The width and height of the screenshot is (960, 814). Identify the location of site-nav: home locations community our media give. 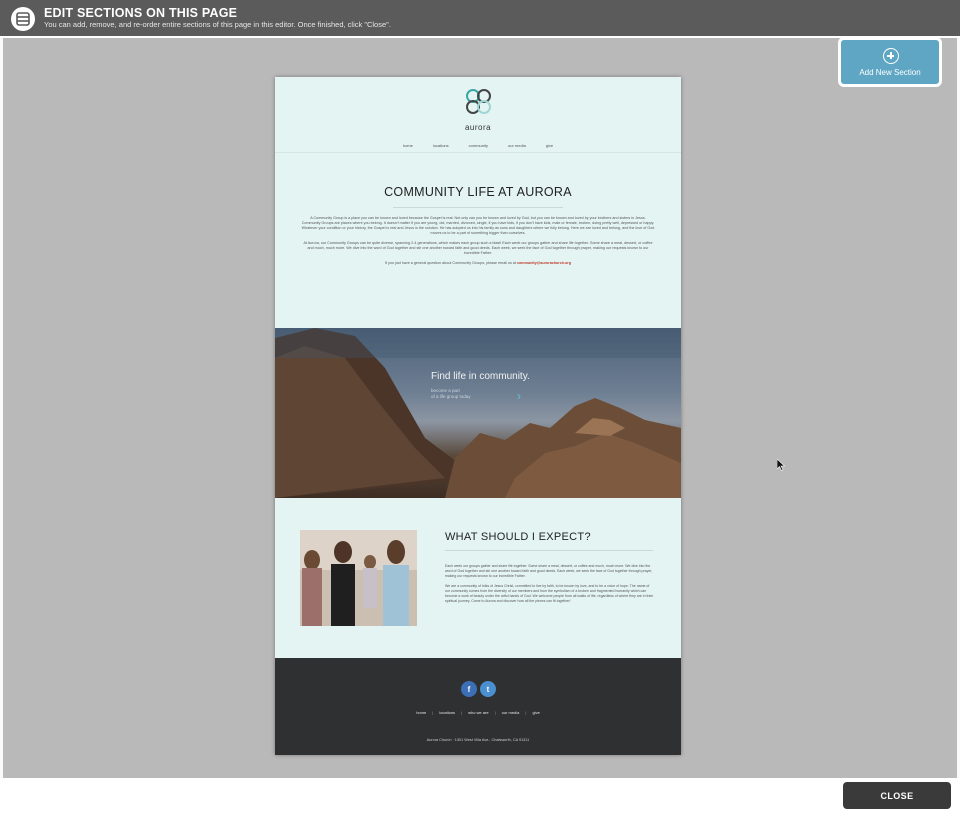
(478, 145).